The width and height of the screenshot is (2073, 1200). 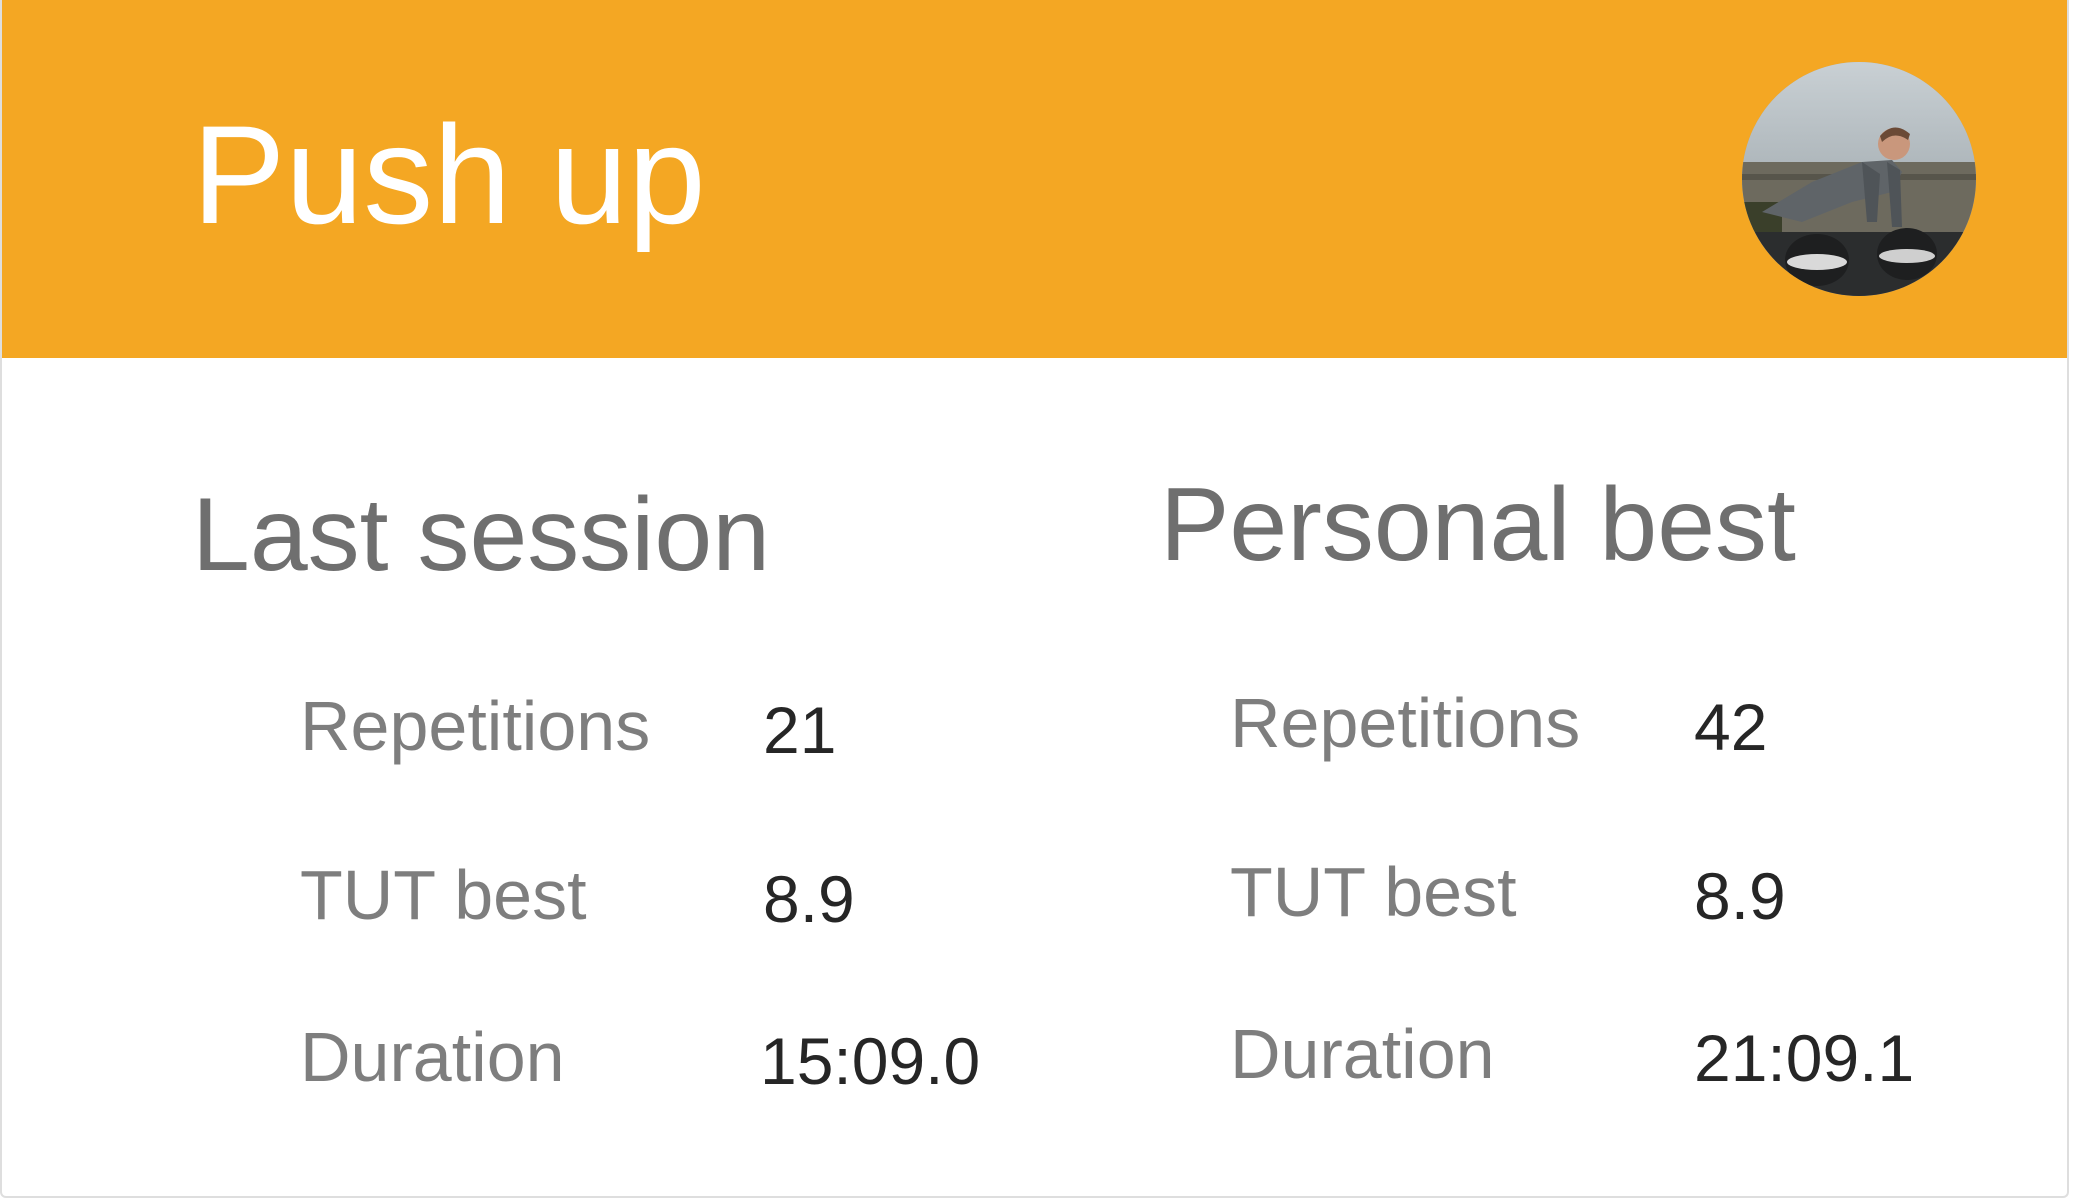 What do you see at coordinates (800, 730) in the screenshot?
I see `last-session-repetitions-value: 21` at bounding box center [800, 730].